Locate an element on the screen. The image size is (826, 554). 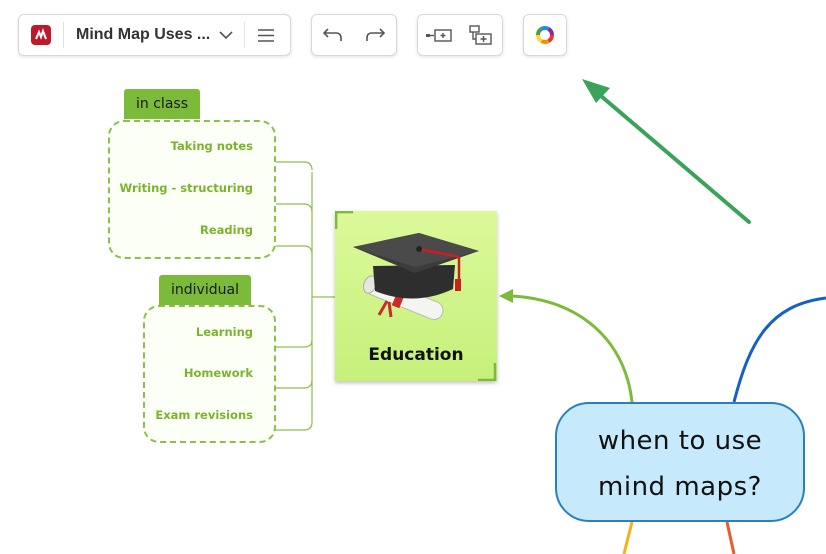
central-topic: when to use mind maps? is located at coordinates (680, 462).